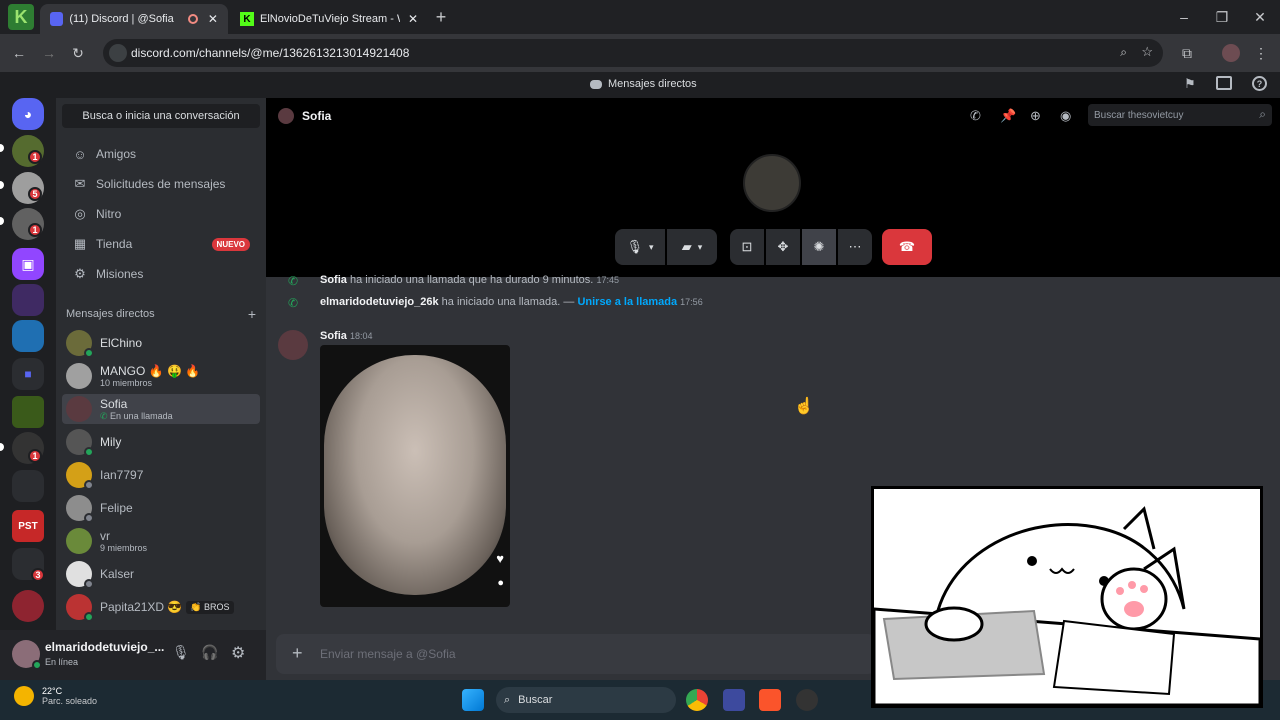 This screenshot has width=1280, height=720. What do you see at coordinates (161, 541) in the screenshot?
I see `dm-item: vr 9 miembros` at bounding box center [161, 541].